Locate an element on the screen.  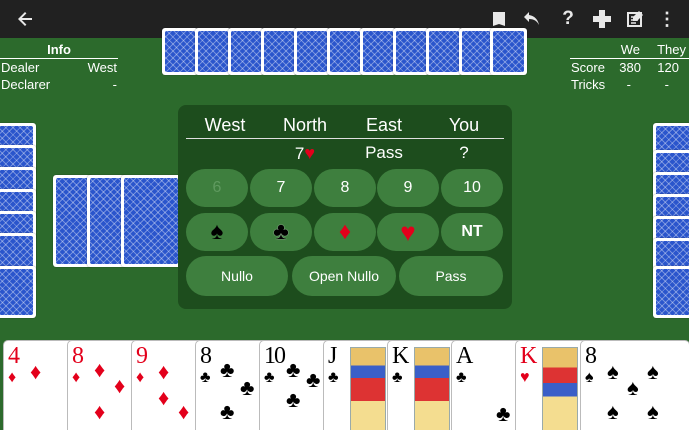
pass-button: Pass is located at coordinates (451, 276).